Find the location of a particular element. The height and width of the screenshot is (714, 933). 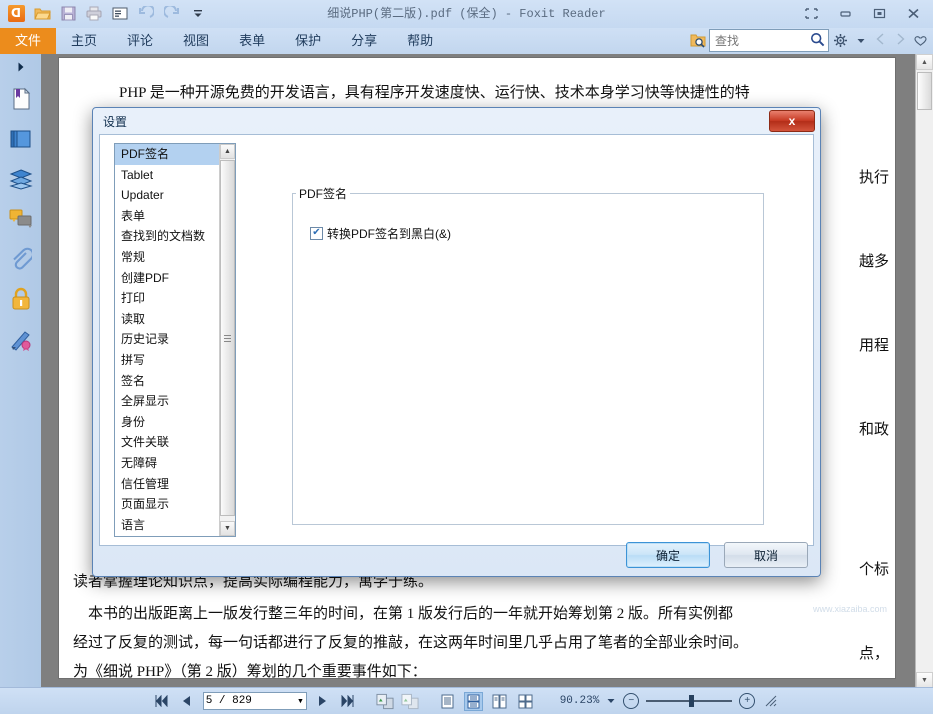

category-language: 语言 is located at coordinates (175, 525).